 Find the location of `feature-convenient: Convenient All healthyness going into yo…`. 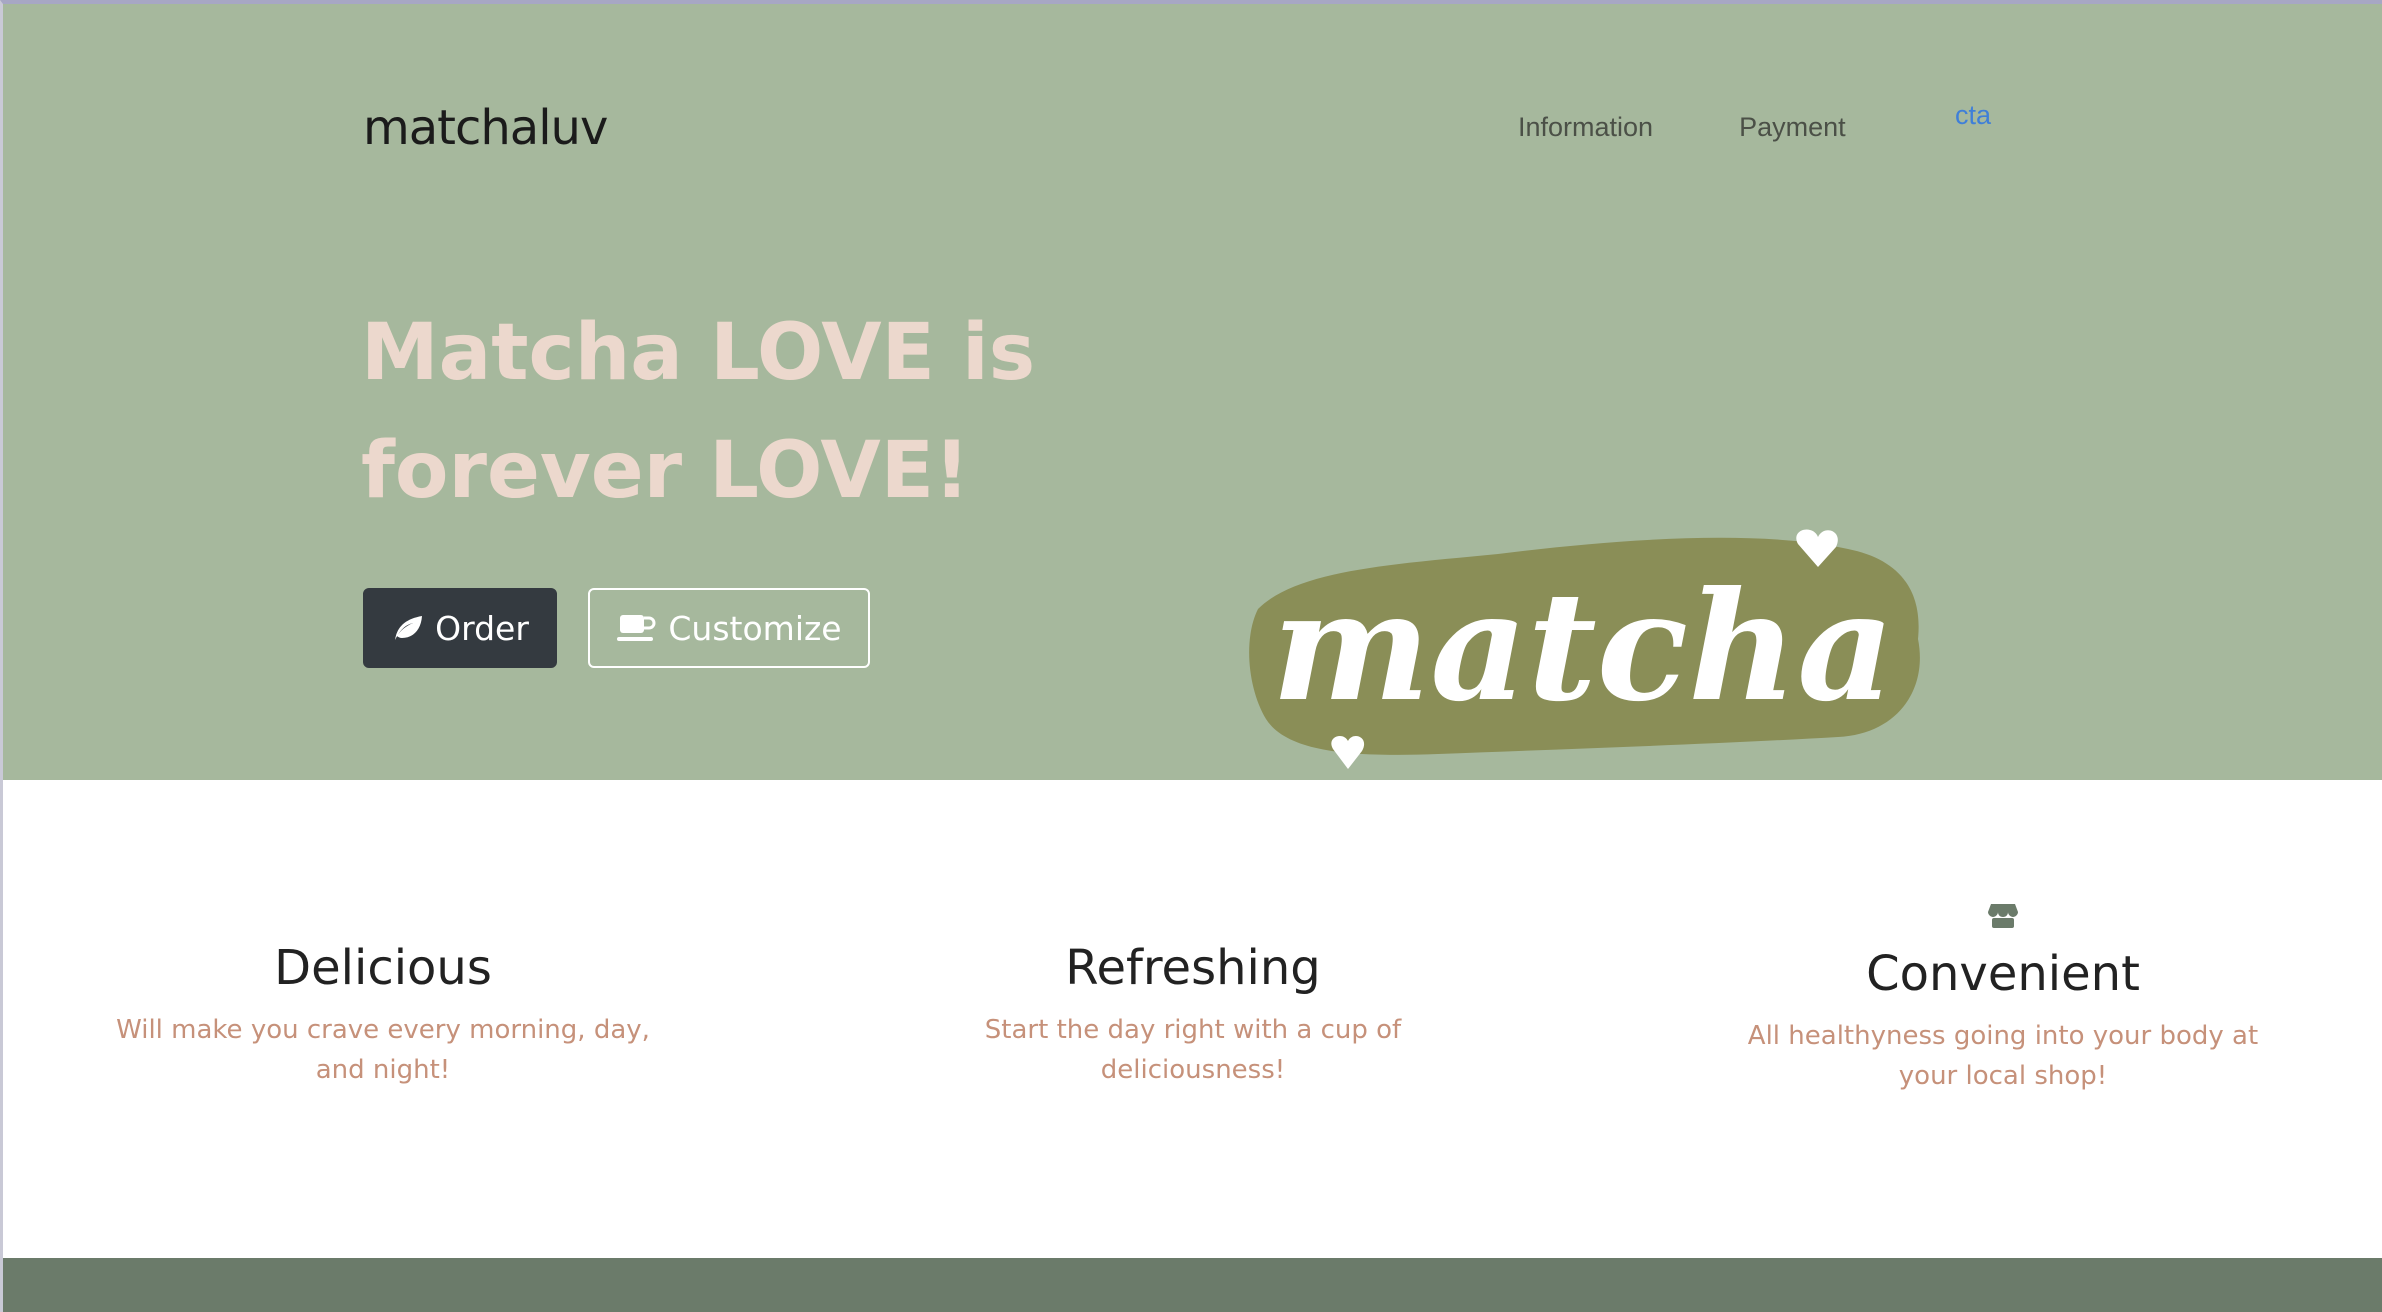

feature-convenient: Convenient All healthyness going into yo… is located at coordinates (2003, 999).